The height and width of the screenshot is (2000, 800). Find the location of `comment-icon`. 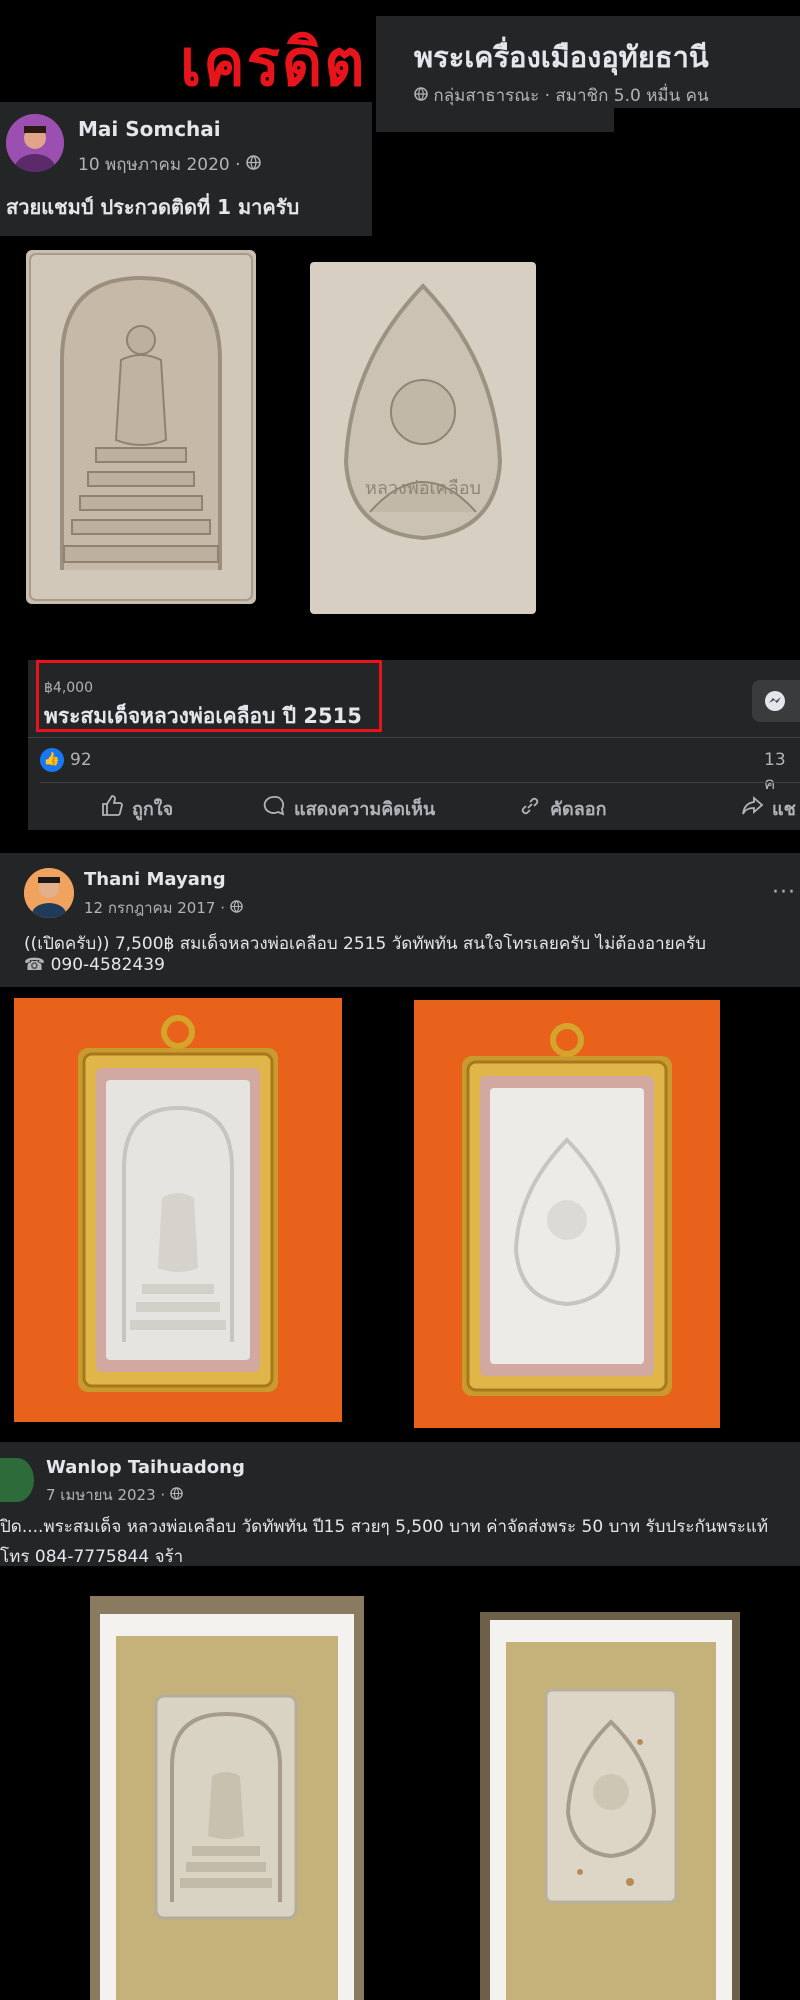

comment-icon is located at coordinates (274, 808).